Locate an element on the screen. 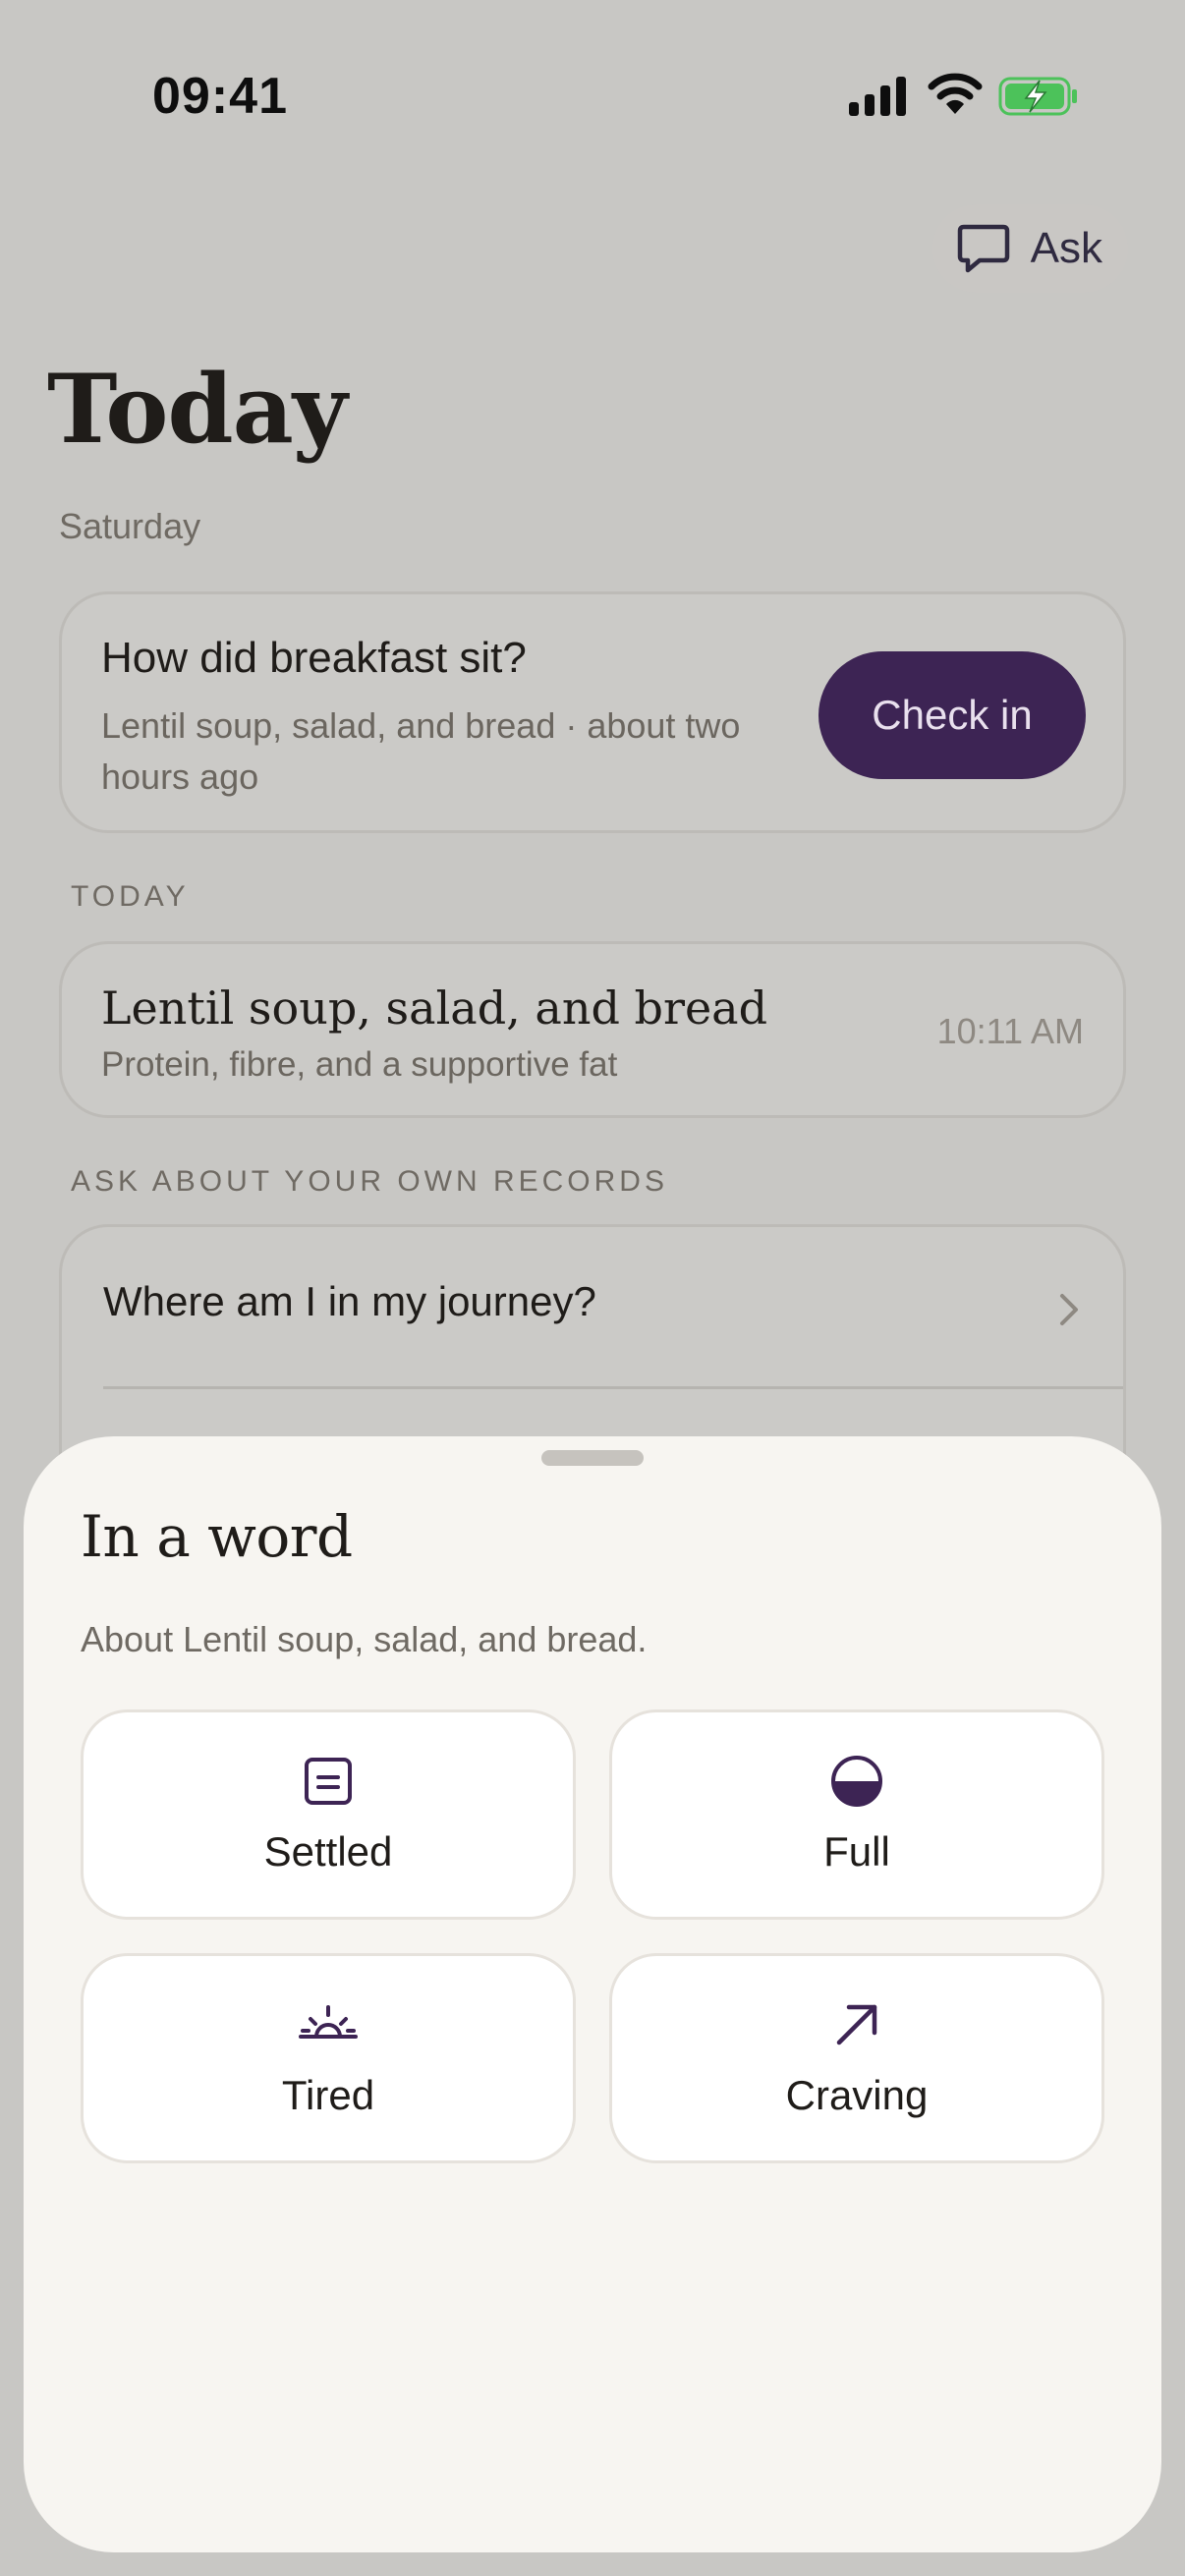 This screenshot has width=1185, height=2576. today-section-label: TODAY is located at coordinates (131, 896).